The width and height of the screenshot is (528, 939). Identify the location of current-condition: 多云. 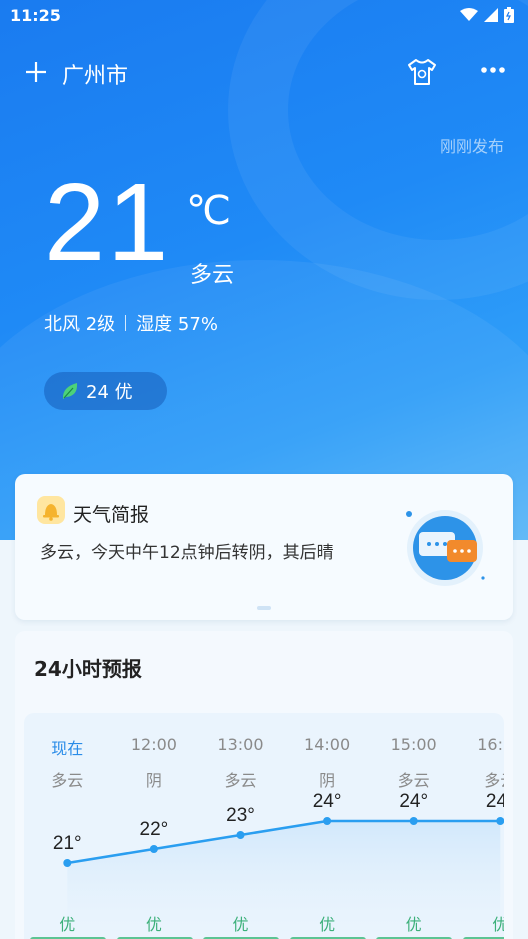
(212, 275).